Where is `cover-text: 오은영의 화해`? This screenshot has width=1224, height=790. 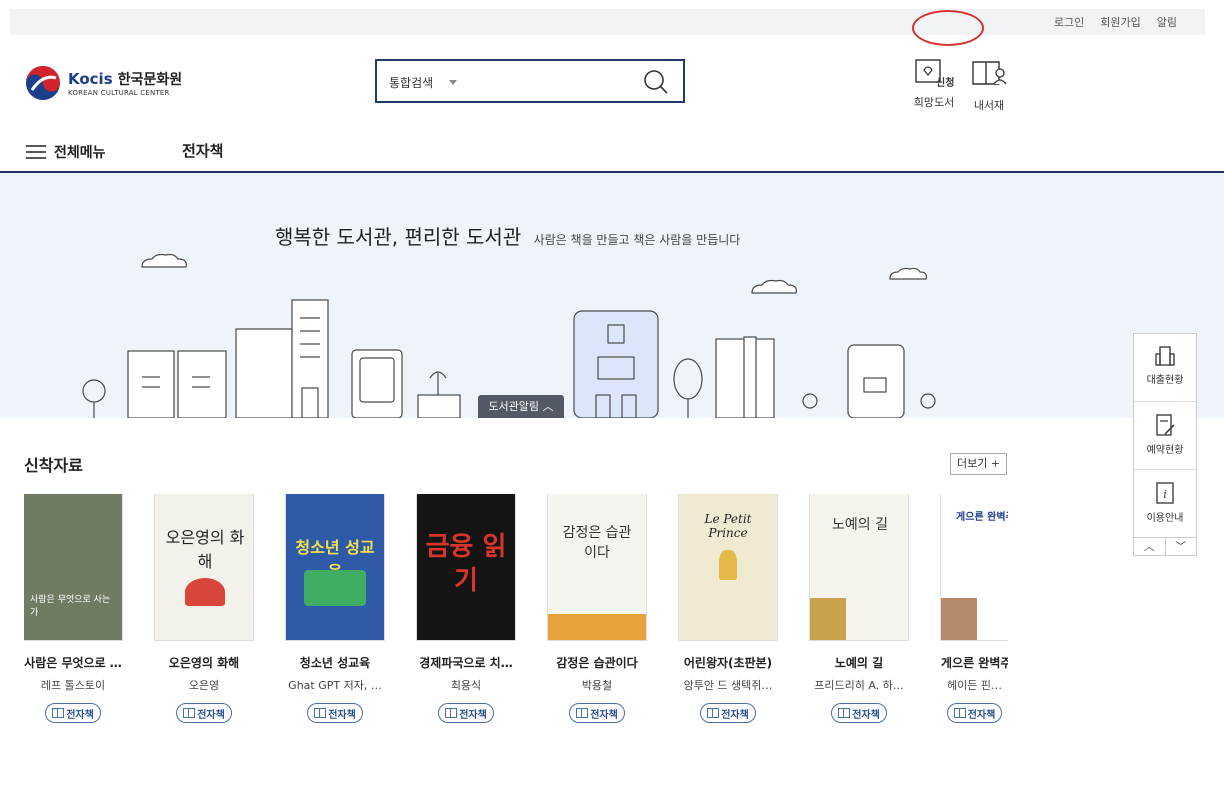 cover-text: 오은영의 화해 is located at coordinates (205, 549).